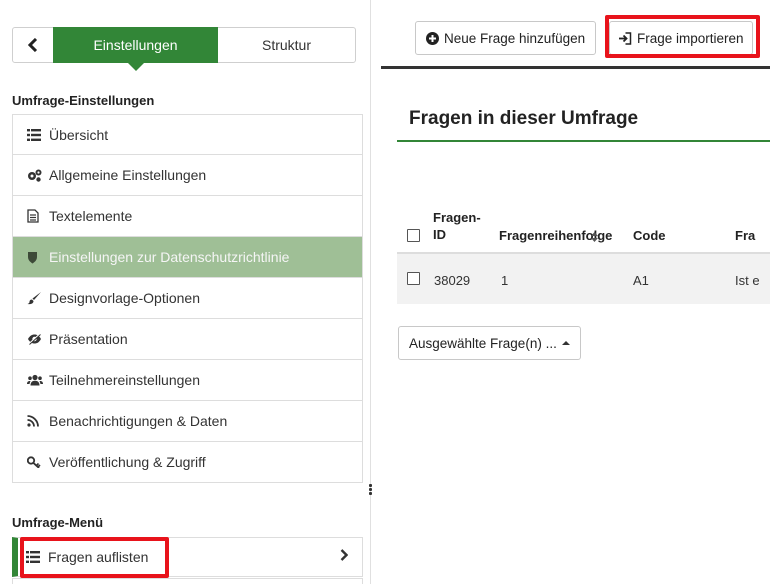  Describe the element at coordinates (452, 280) in the screenshot. I see `cell-question-id: 38029` at that location.